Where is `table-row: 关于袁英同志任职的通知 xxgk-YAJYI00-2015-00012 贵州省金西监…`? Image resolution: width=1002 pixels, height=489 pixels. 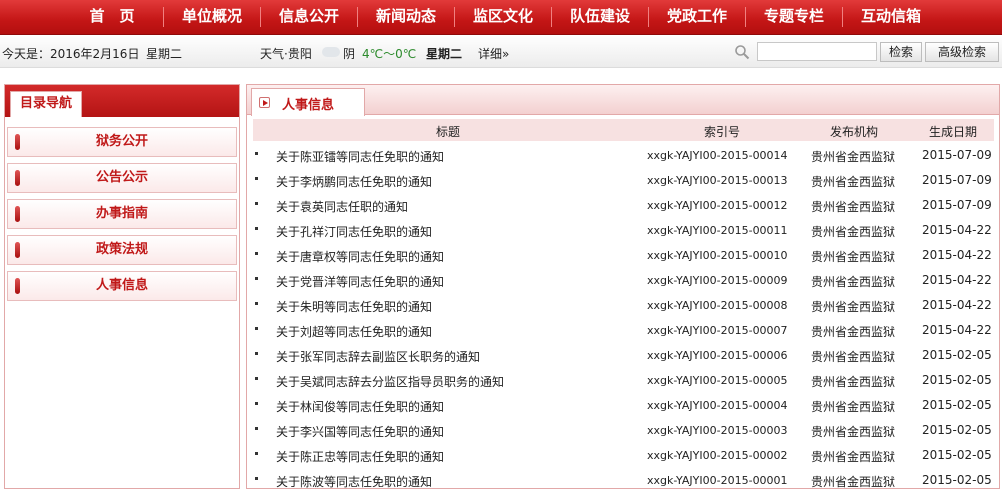
table-row: 关于袁英同志任职的通知 xxgk-YAJYI00-2015-00012 贵州省金西监… is located at coordinates (623, 205).